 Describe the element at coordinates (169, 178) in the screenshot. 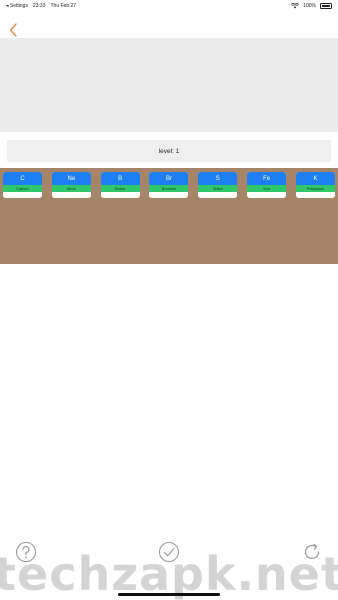

I see `element-symbol: Br` at that location.